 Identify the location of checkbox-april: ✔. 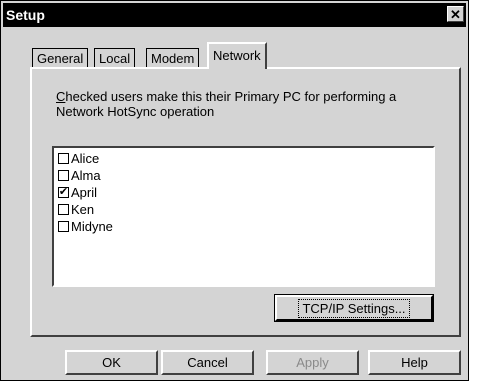
(63, 191).